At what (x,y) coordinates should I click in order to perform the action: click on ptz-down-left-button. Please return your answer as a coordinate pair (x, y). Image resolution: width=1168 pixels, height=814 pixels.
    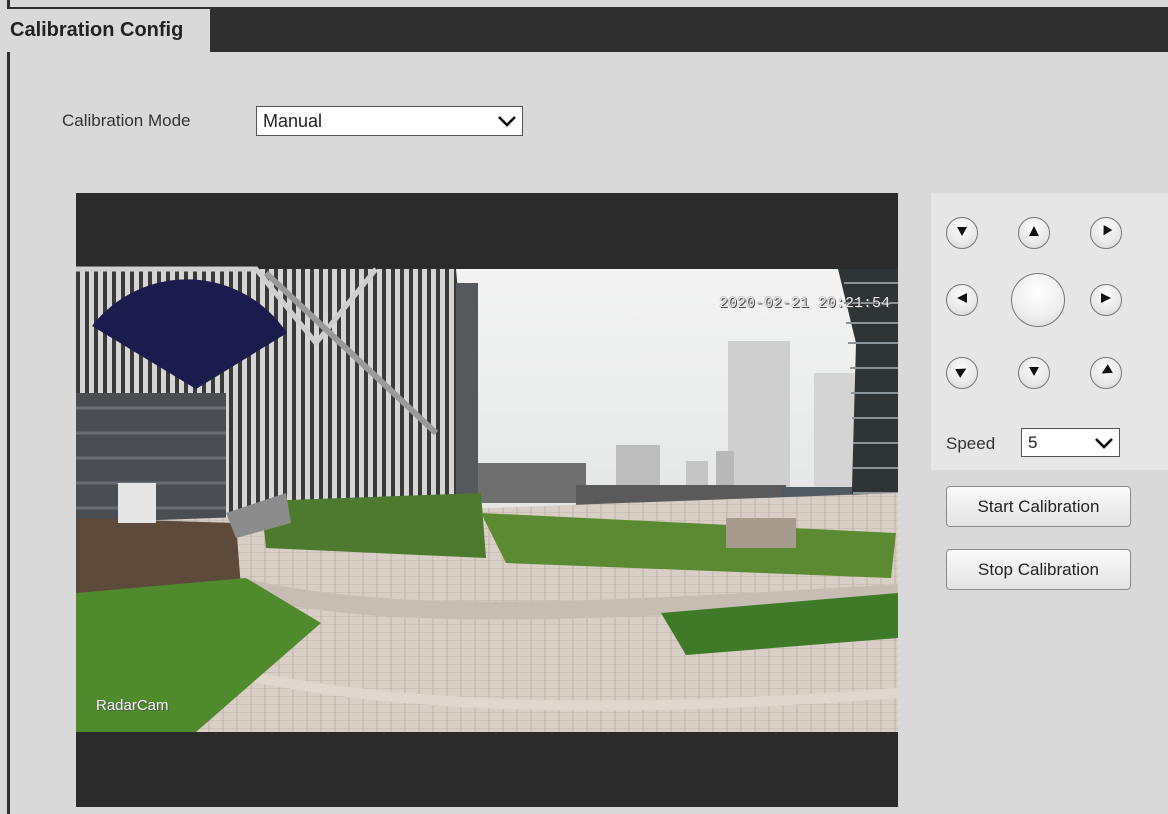
    Looking at the image, I should click on (962, 373).